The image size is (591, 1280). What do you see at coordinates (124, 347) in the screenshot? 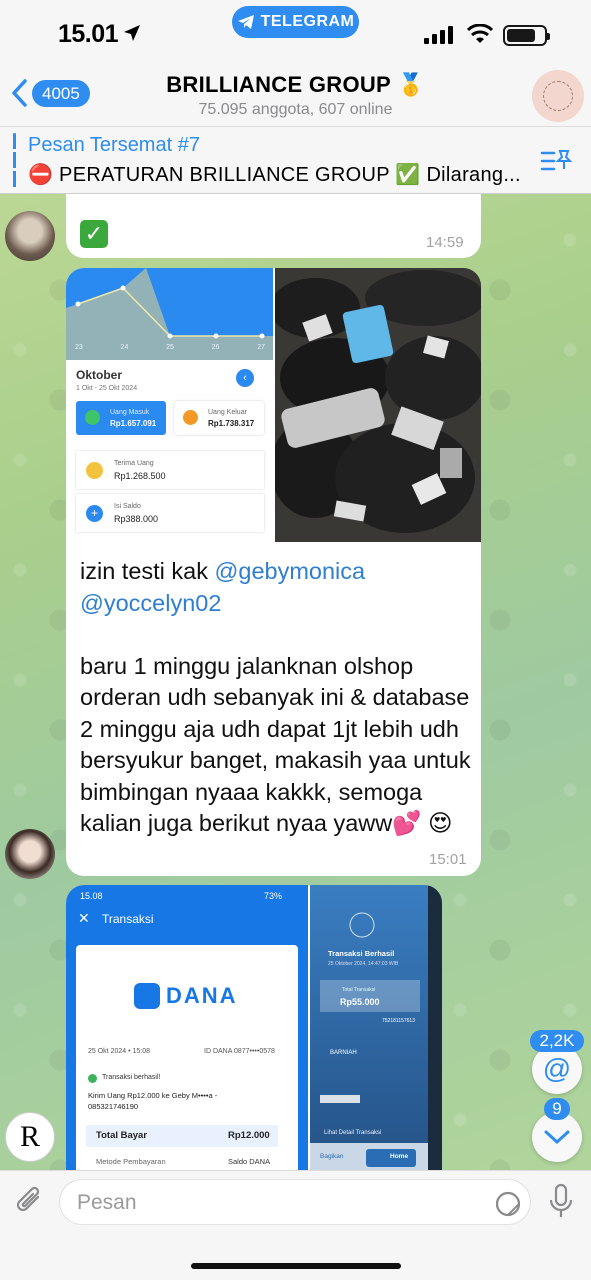
I see `chart-tick: 24` at bounding box center [124, 347].